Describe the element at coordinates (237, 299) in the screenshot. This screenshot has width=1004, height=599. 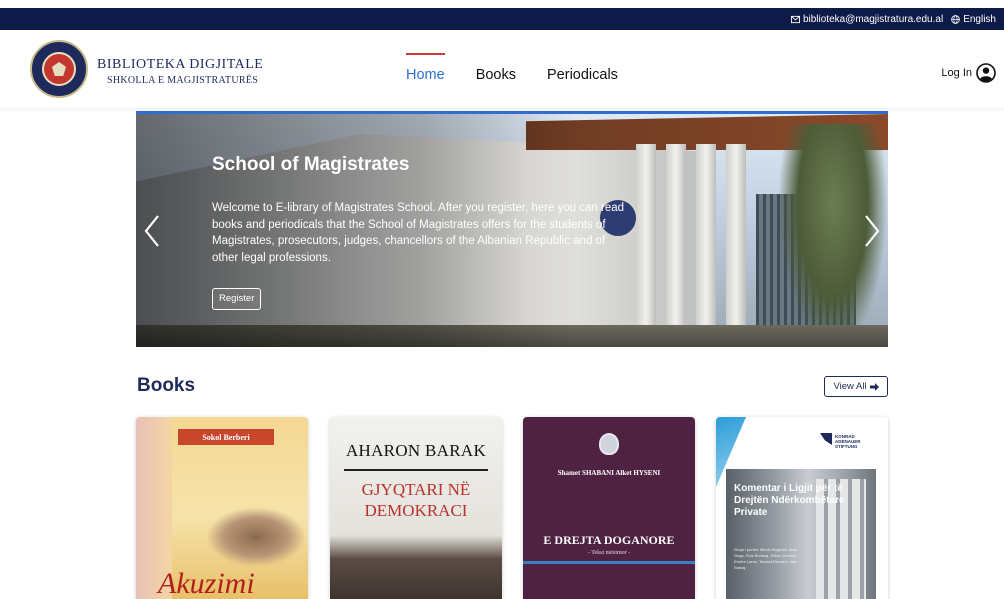
I see `register-button: Register` at that location.